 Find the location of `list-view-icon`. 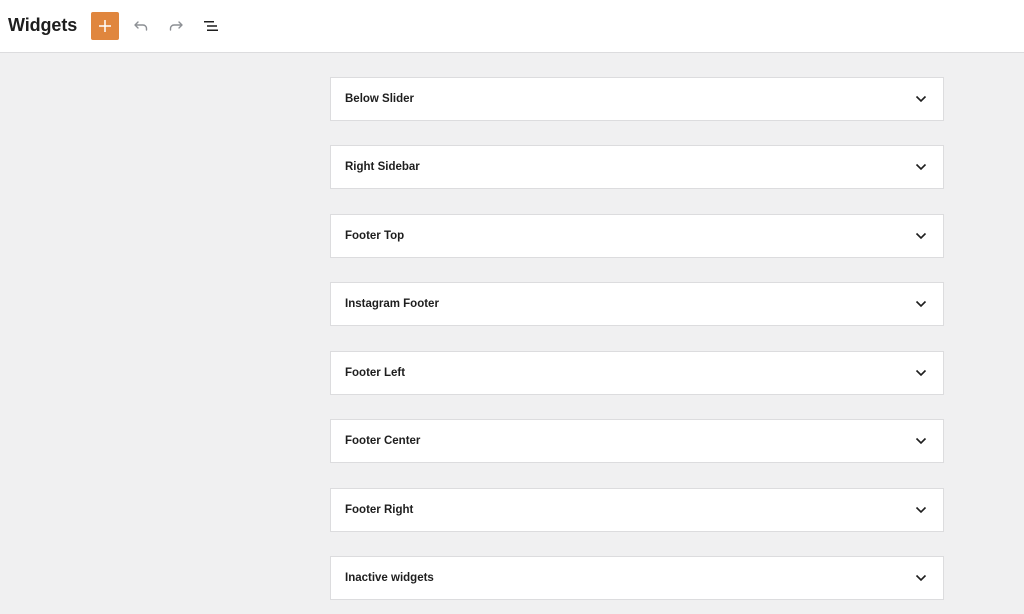

list-view-icon is located at coordinates (211, 26).